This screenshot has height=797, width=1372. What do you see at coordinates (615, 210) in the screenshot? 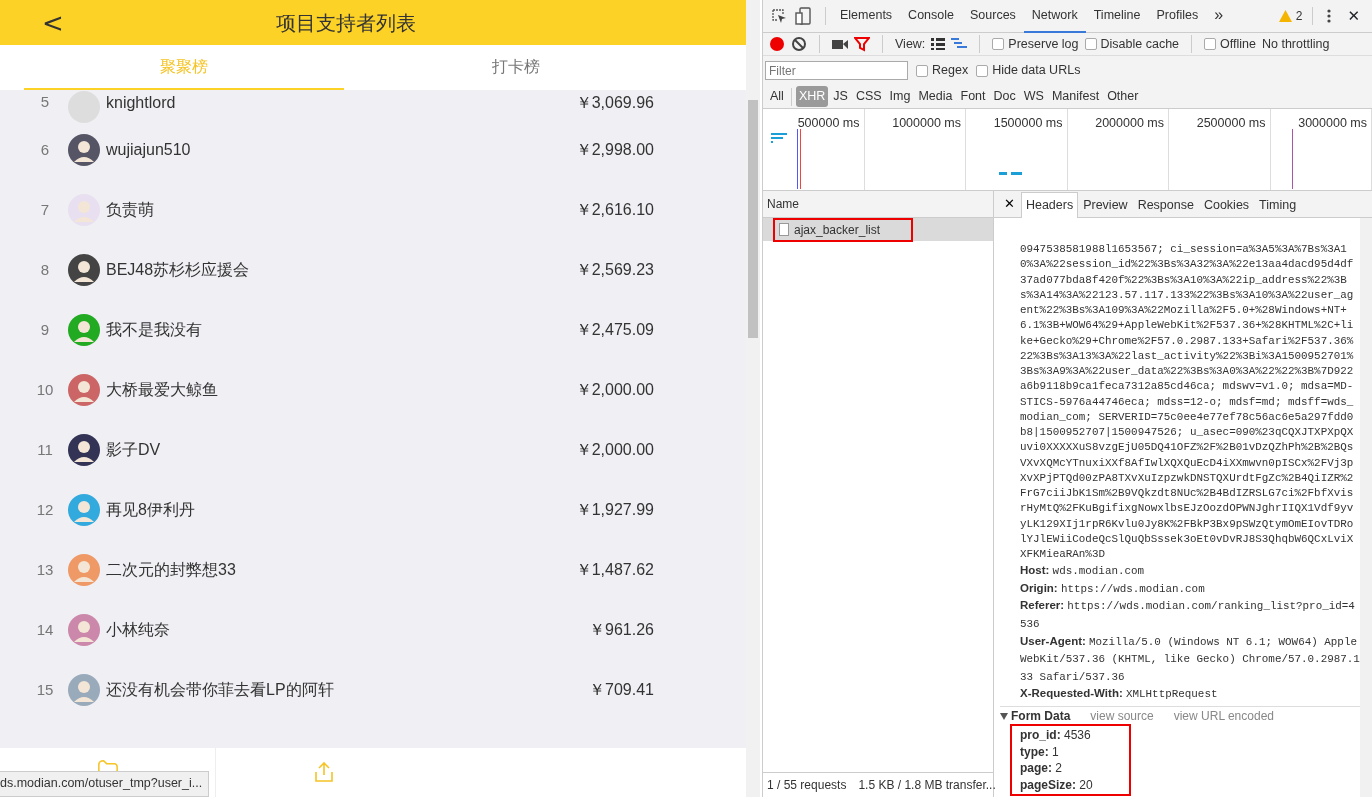
I see `amount: ￥2,616.10` at bounding box center [615, 210].